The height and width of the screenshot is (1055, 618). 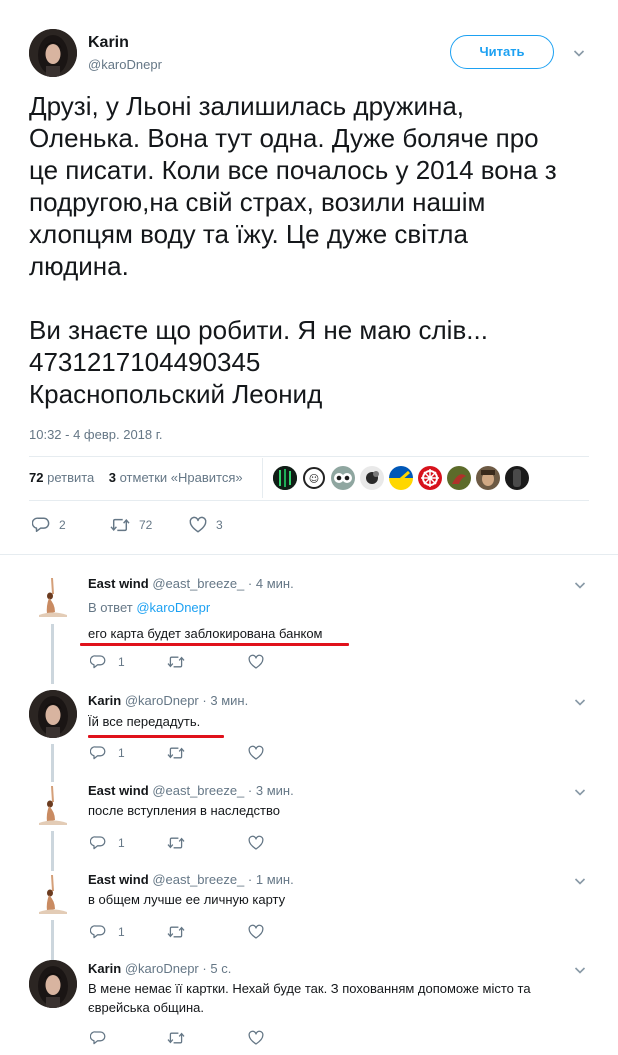 What do you see at coordinates (108, 43) in the screenshot?
I see `author-name: Karin` at bounding box center [108, 43].